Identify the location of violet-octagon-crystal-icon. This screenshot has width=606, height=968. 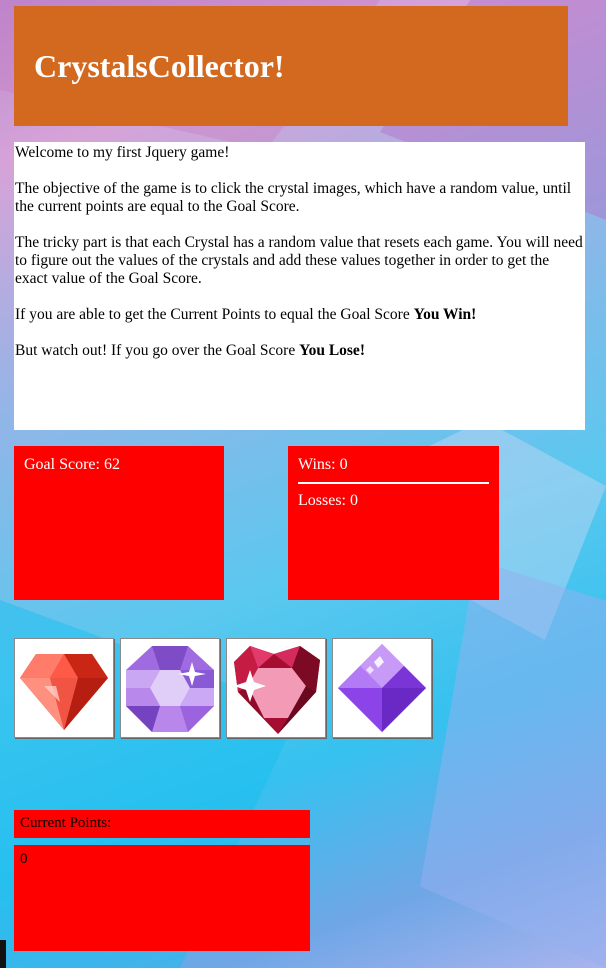
(382, 688).